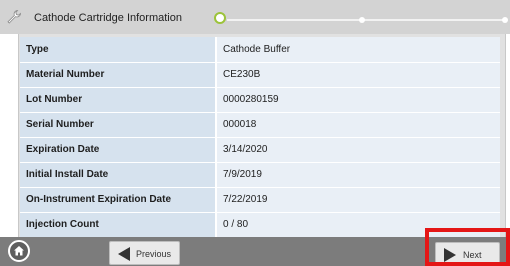 The height and width of the screenshot is (266, 510). What do you see at coordinates (118, 175) in the screenshot?
I see `row-label: Initial Install Date` at bounding box center [118, 175].